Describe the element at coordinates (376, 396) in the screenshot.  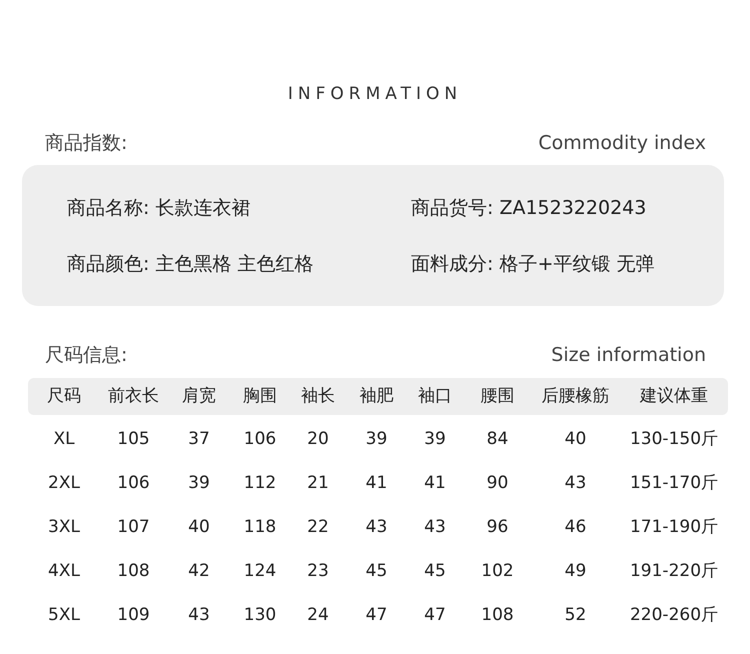
I see `column-header: 袖肥` at that location.